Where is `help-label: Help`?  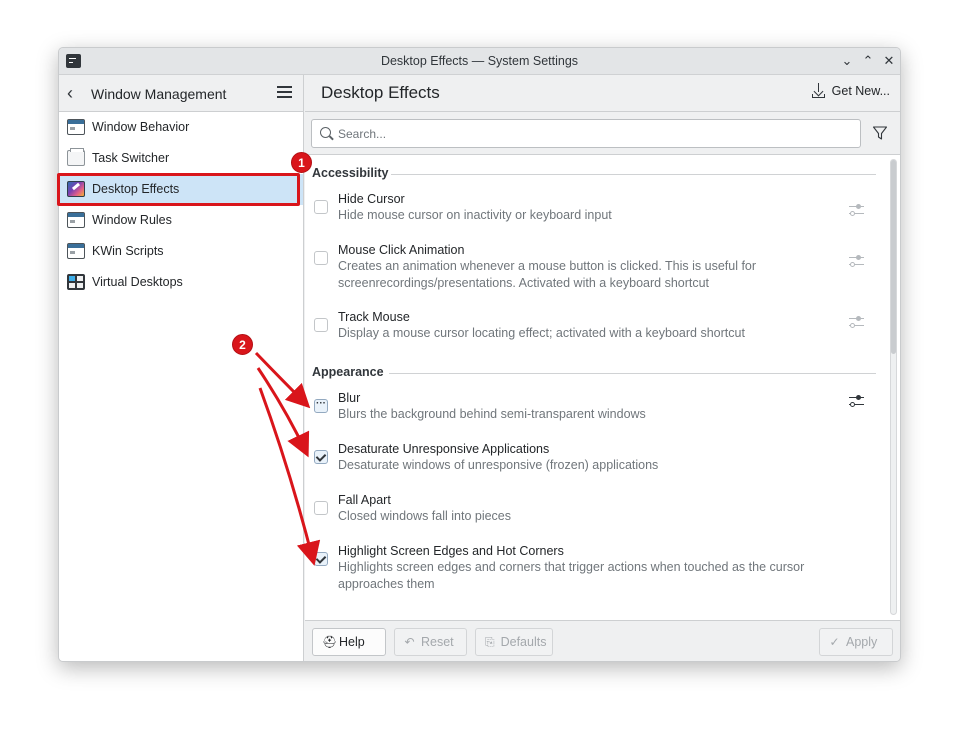
help-label: Help is located at coordinates (352, 642).